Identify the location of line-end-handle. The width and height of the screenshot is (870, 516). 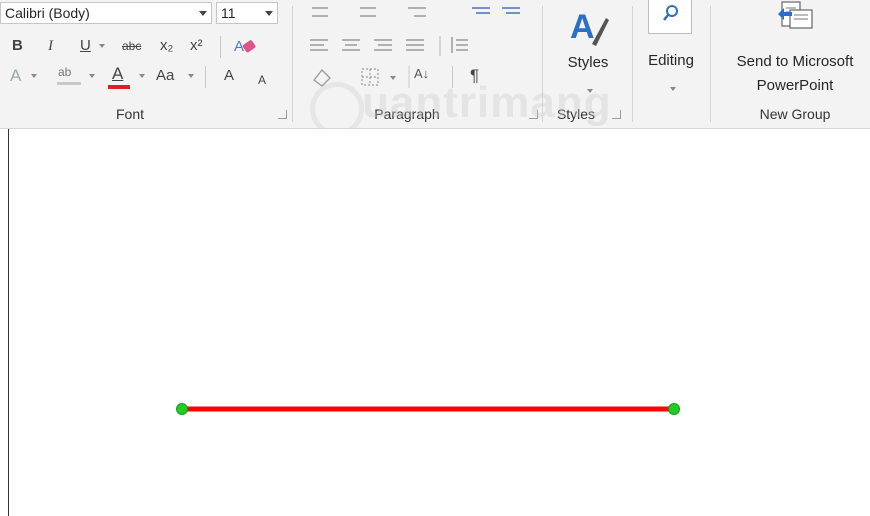
(674, 409).